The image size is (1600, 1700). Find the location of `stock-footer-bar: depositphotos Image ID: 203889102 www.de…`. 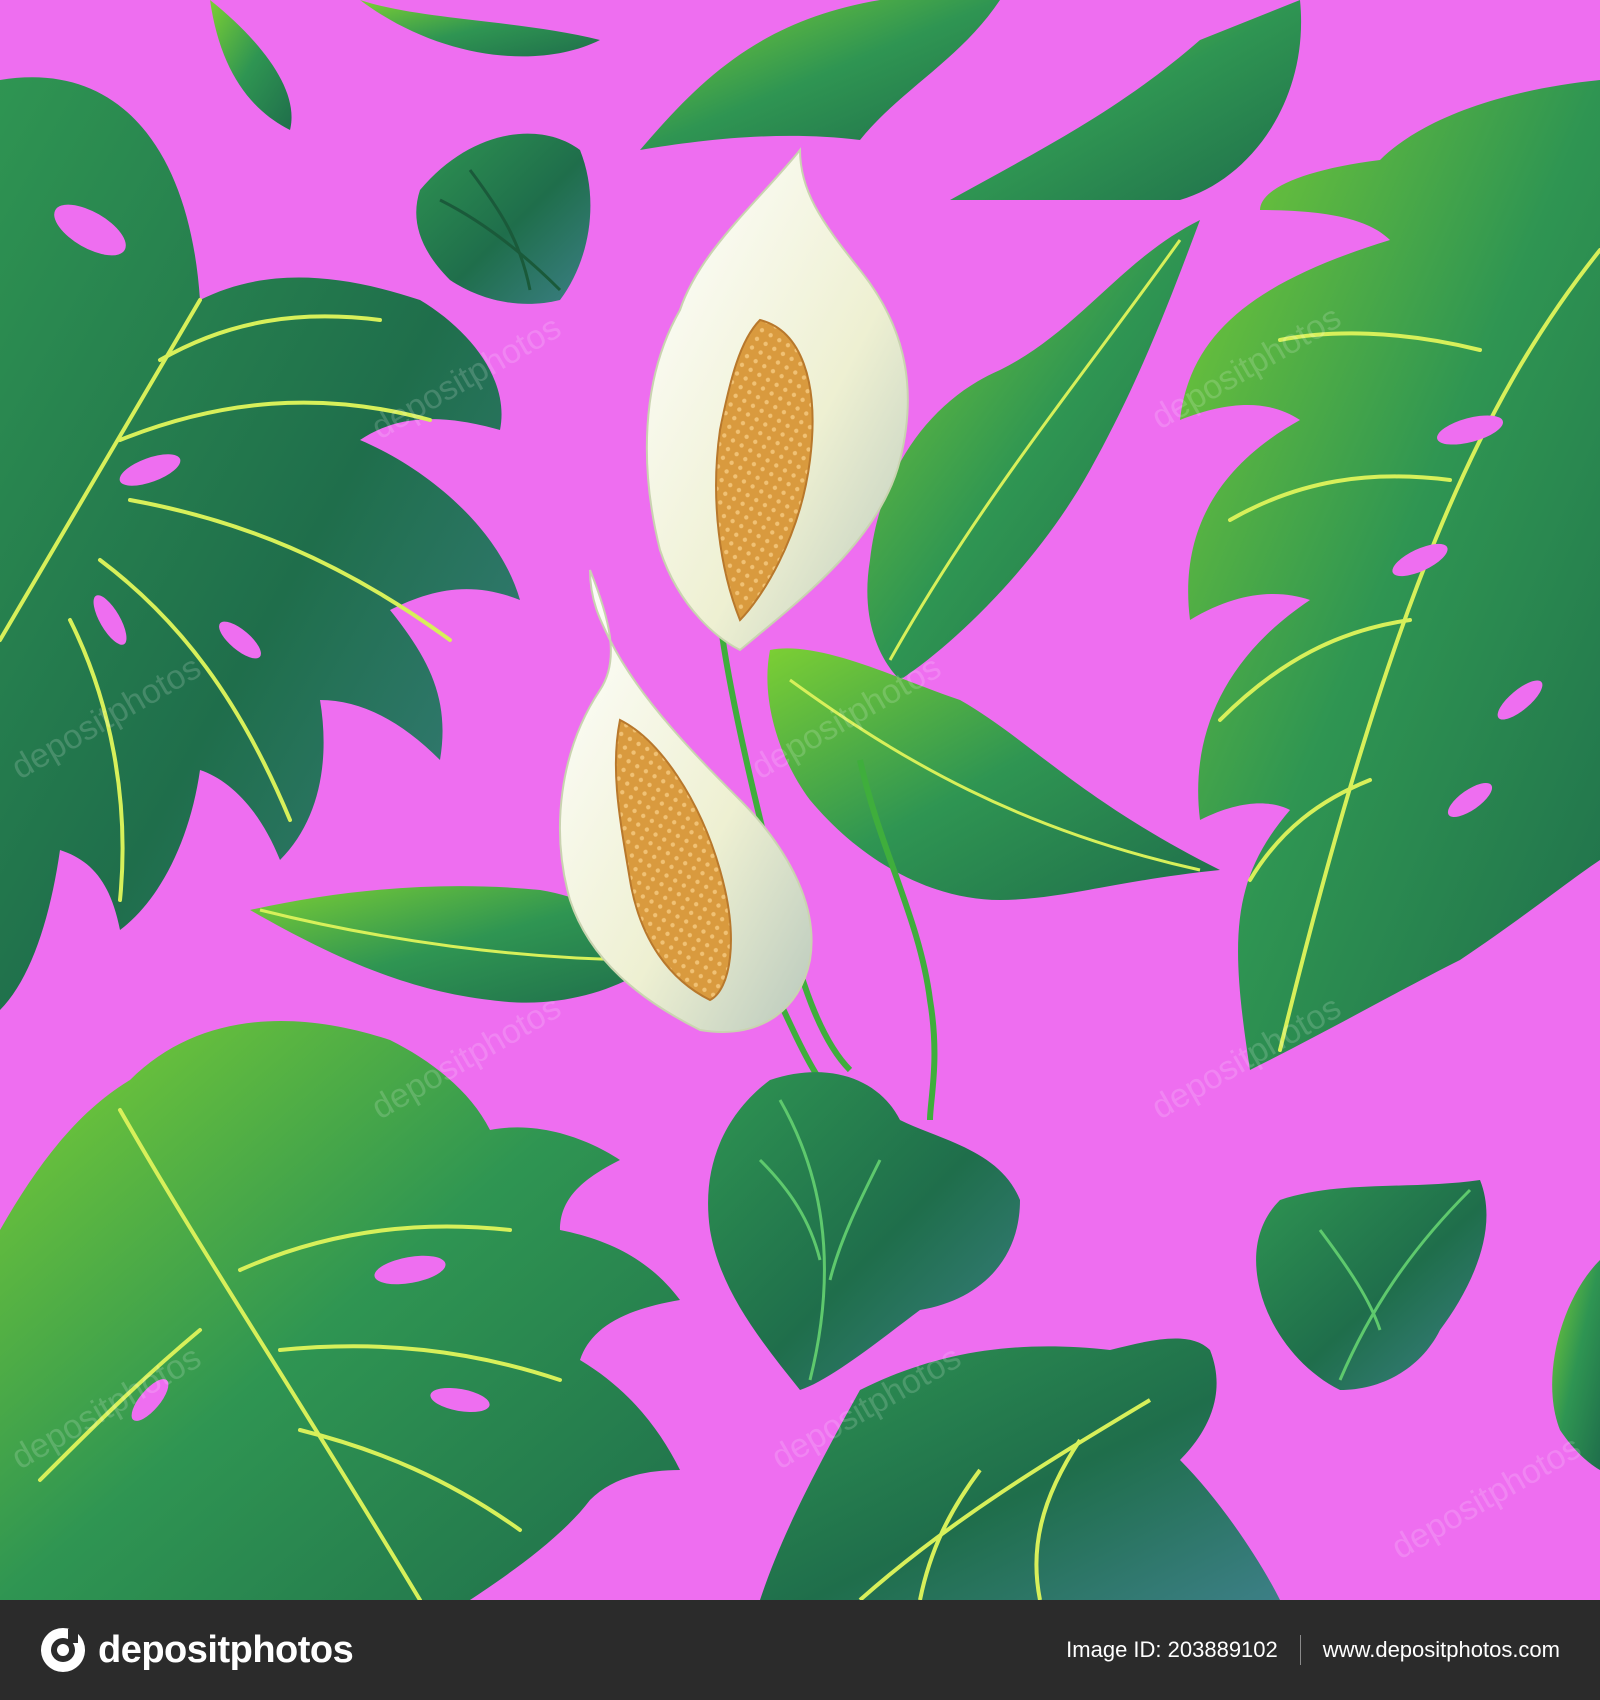

stock-footer-bar: depositphotos Image ID: 203889102 www.de… is located at coordinates (800, 1650).